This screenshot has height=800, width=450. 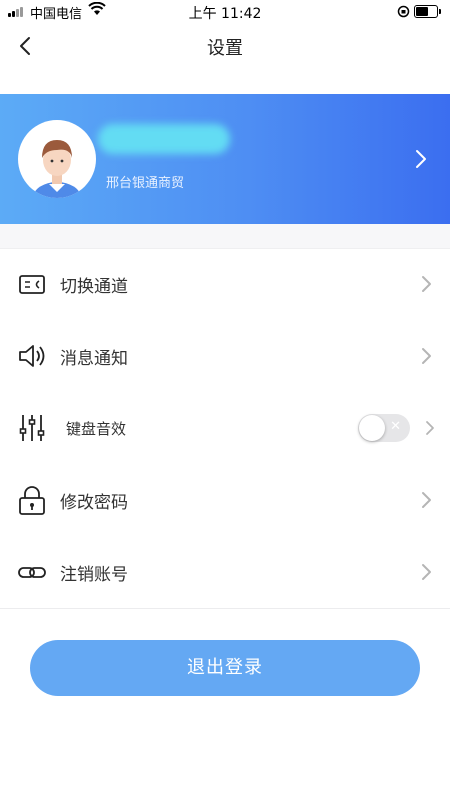 What do you see at coordinates (145, 183) in the screenshot?
I see `company-name: 邢台银通商贸` at bounding box center [145, 183].